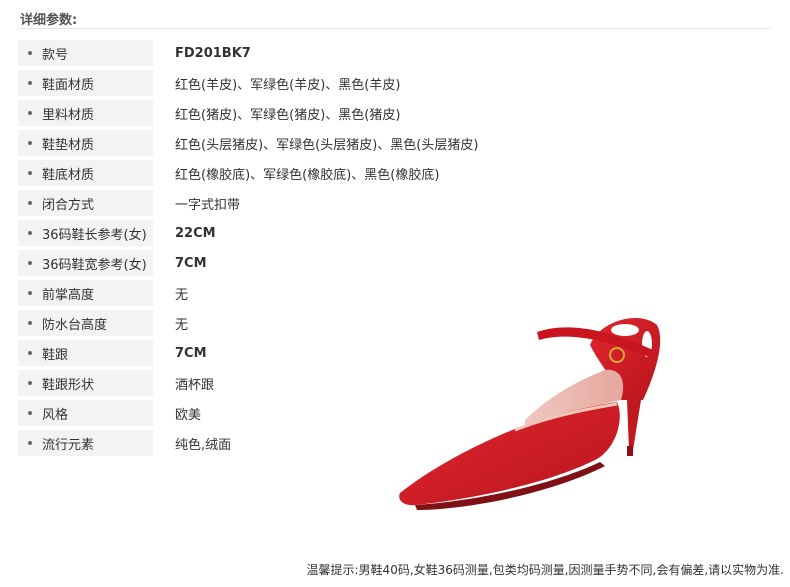 The width and height of the screenshot is (790, 587). What do you see at coordinates (55, 55) in the screenshot?
I see `spec-label: 款号` at bounding box center [55, 55].